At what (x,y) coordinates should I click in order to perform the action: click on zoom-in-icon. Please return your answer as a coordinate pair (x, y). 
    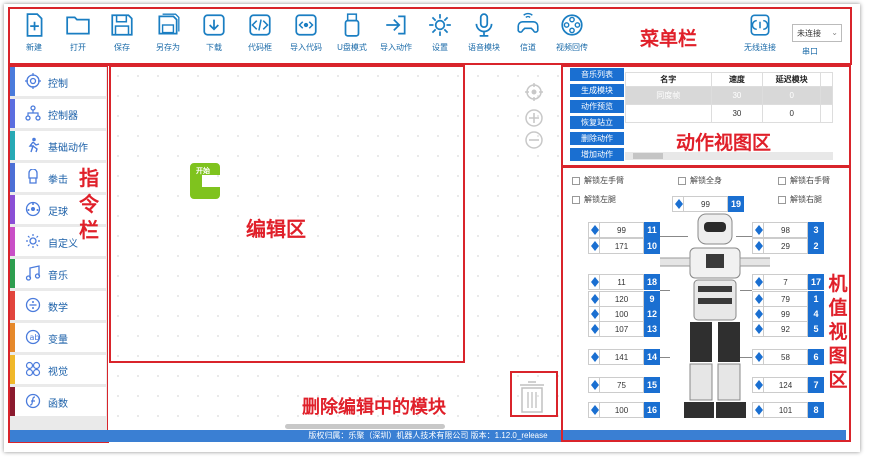
    Looking at the image, I should click on (534, 118).